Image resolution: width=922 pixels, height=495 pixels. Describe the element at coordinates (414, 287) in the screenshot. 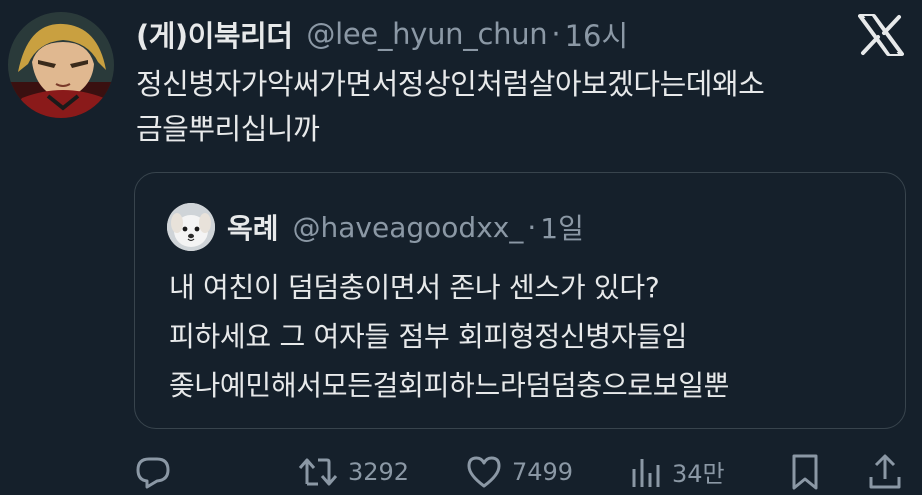

I see `quoted-text-line: 내 여친이 덤덤충이면서 존나 센스가 있다?` at that location.